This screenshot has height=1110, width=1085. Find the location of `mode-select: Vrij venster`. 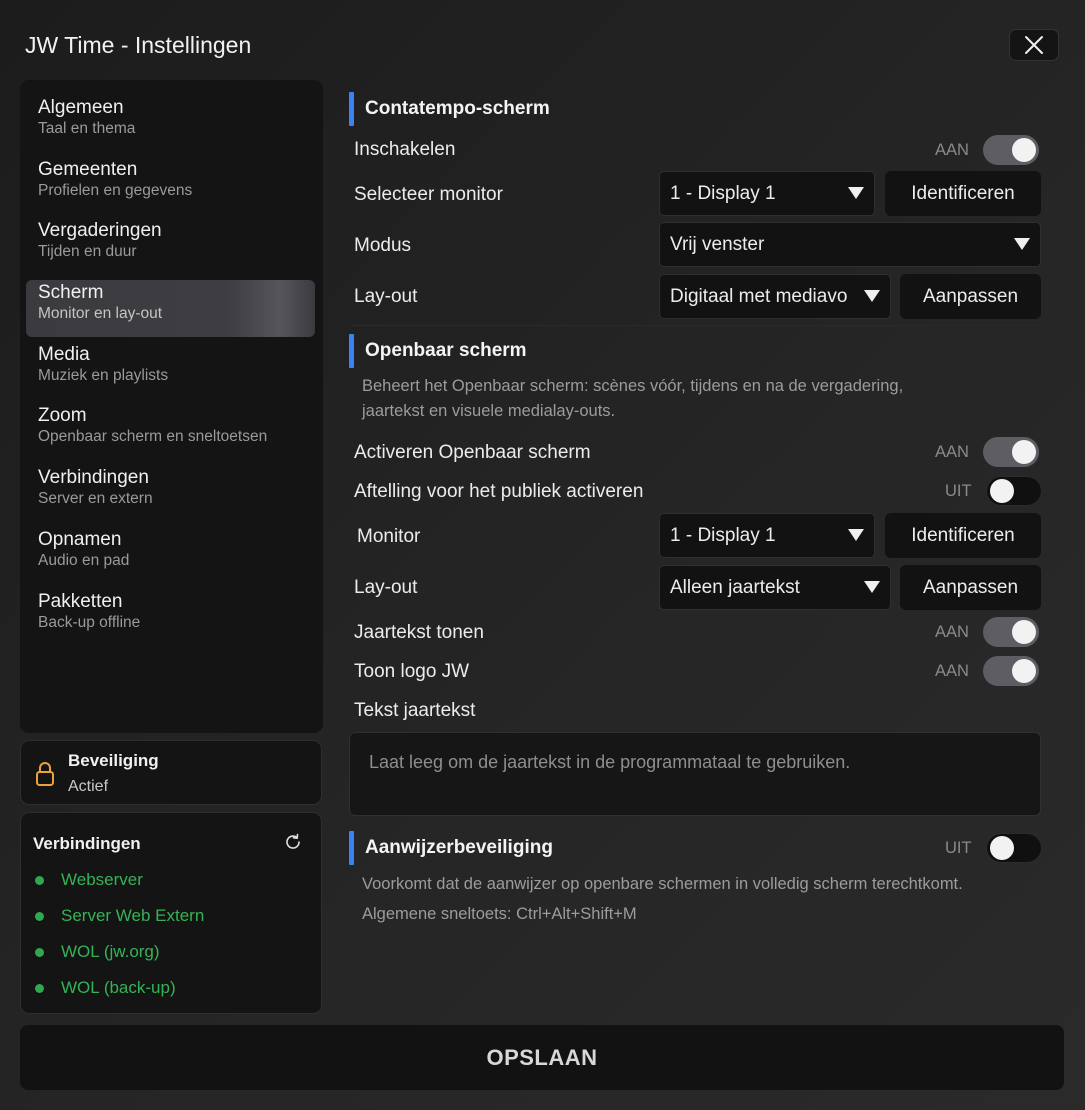

mode-select: Vrij venster is located at coordinates (850, 244).